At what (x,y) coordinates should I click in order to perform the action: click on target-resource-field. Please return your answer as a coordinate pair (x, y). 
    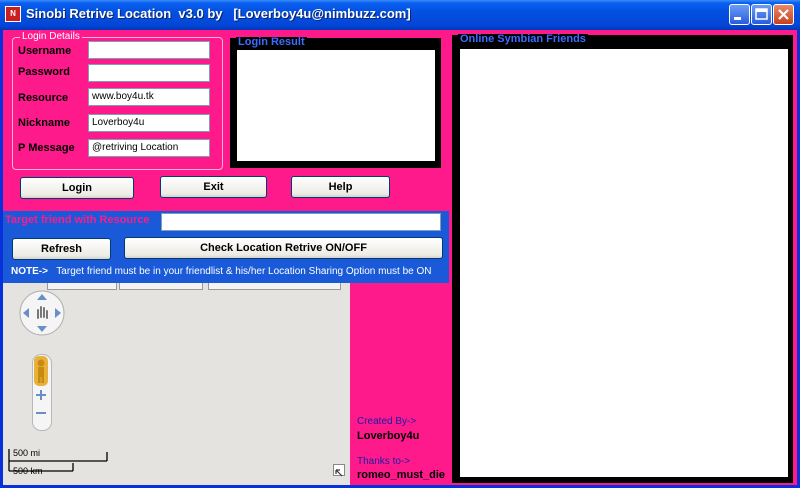
    Looking at the image, I should click on (301, 222).